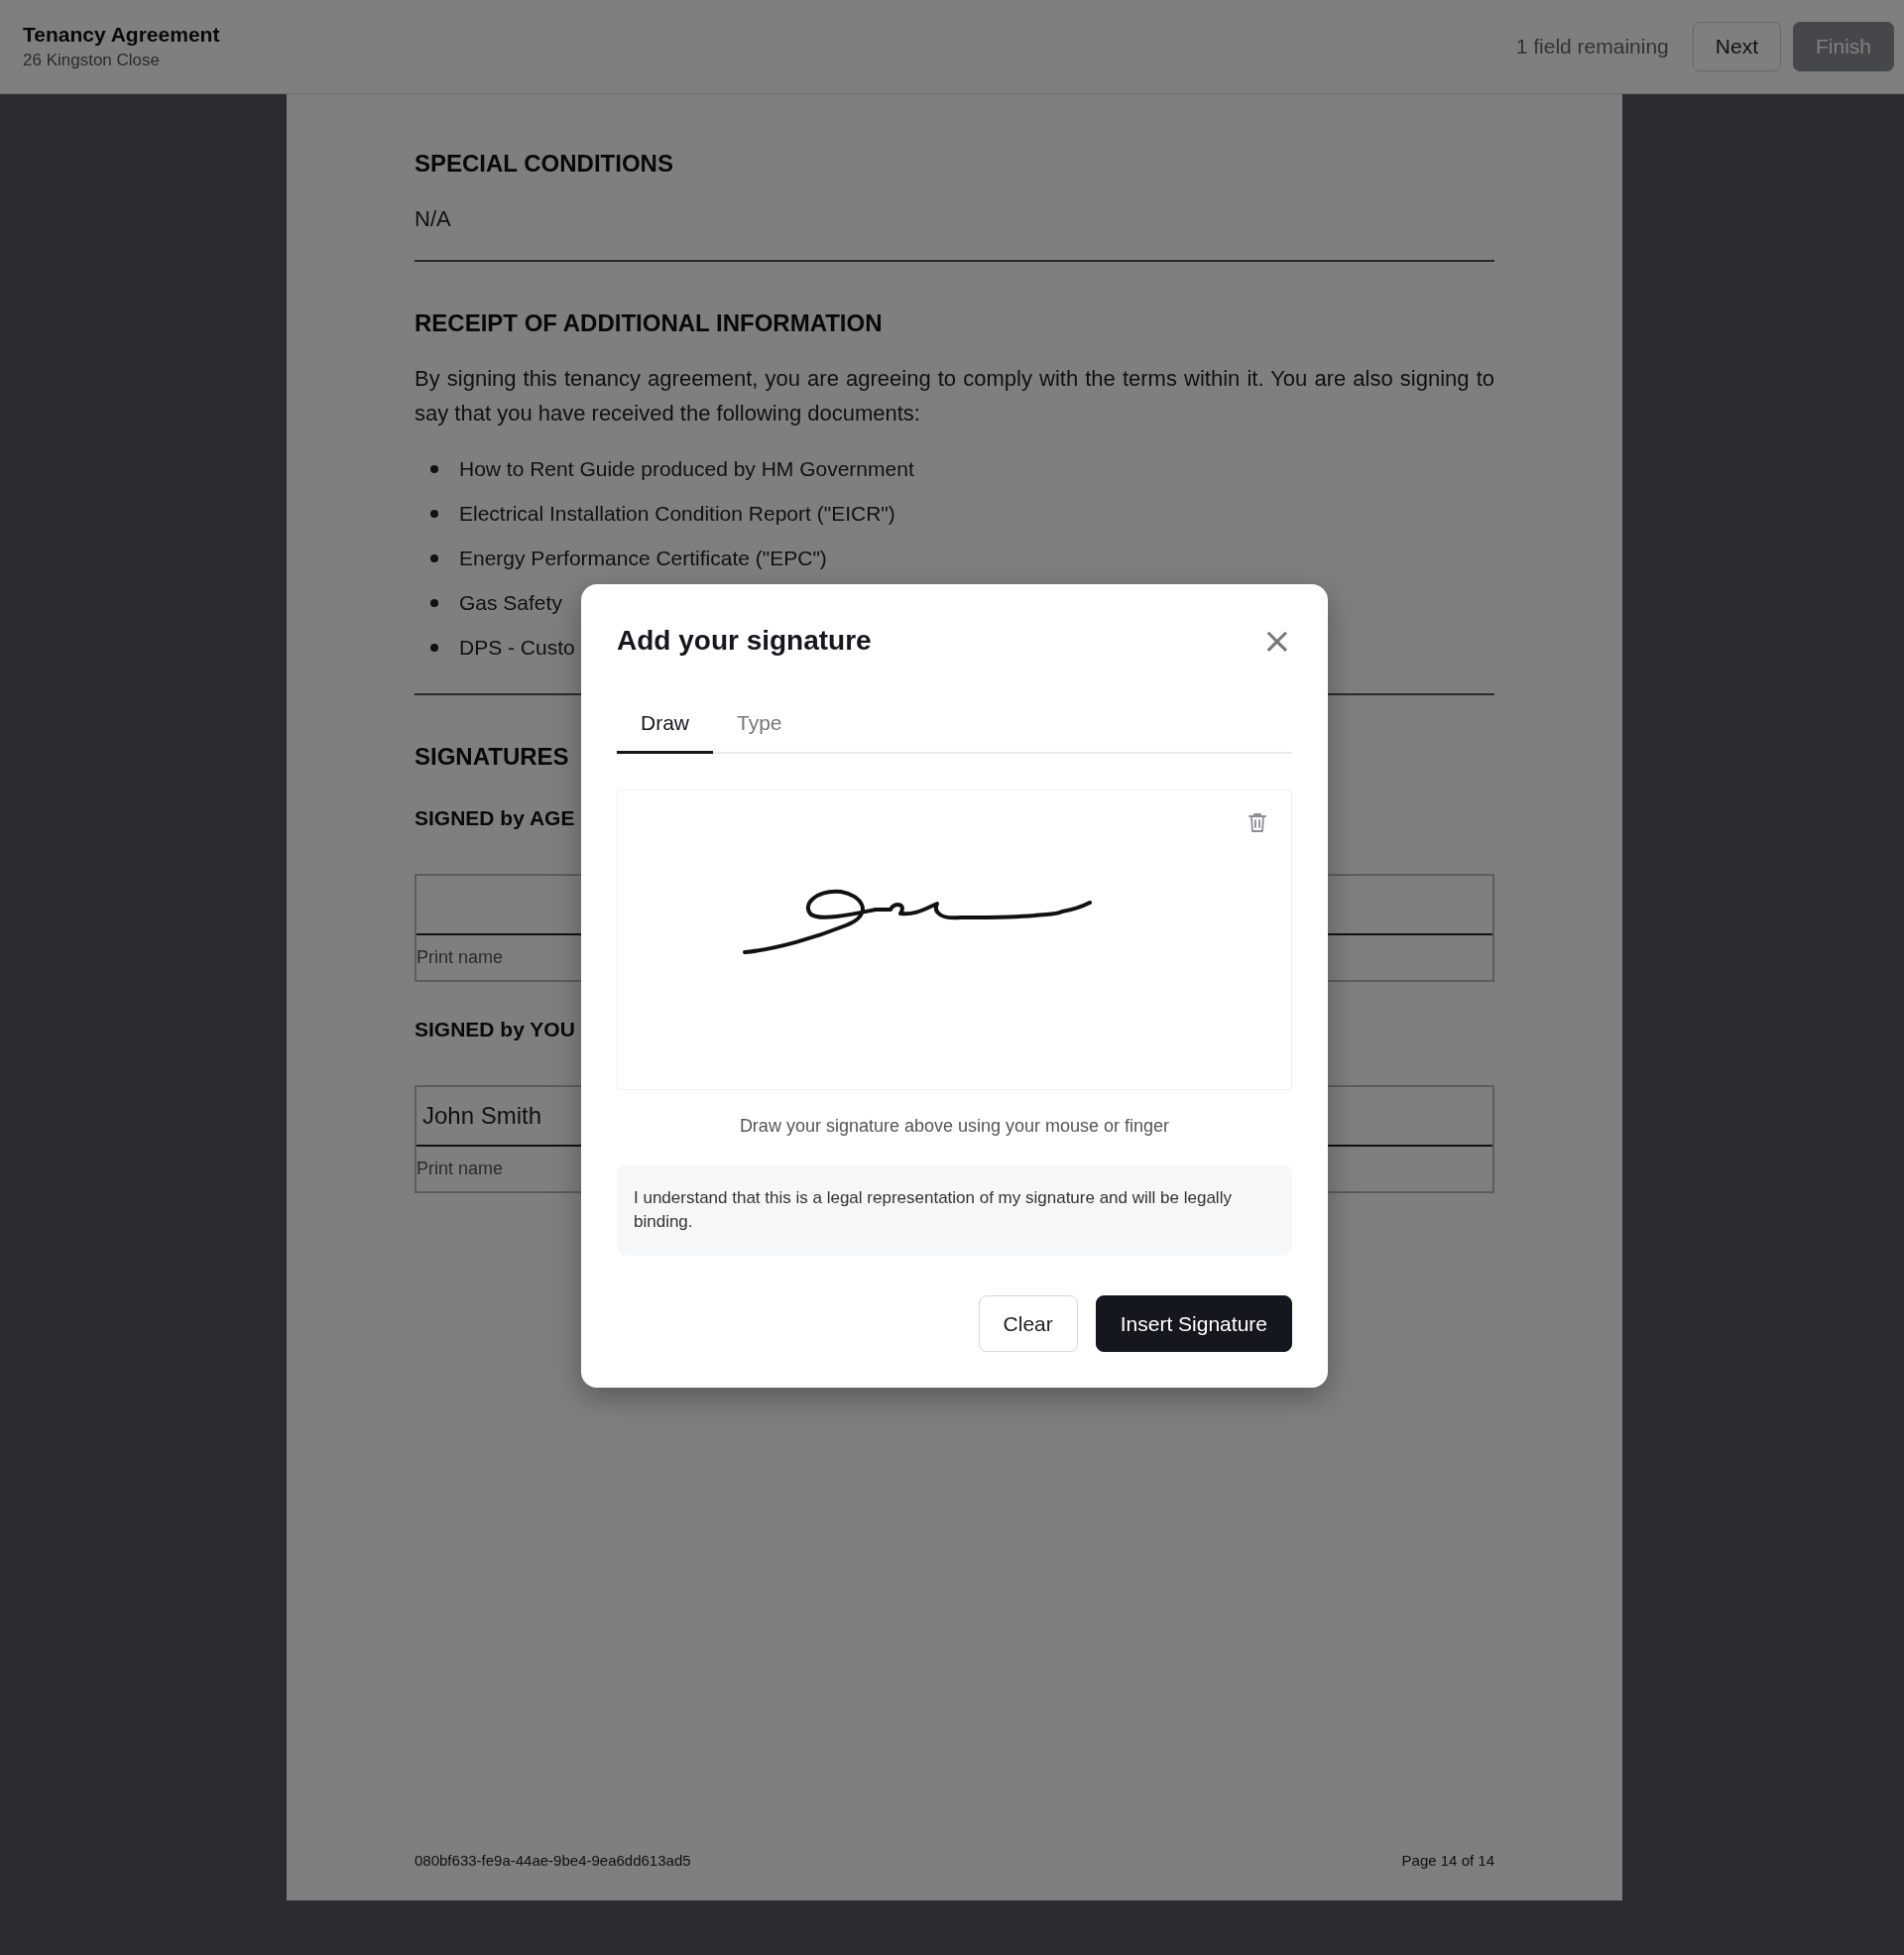  I want to click on paragraph: N/A, so click(433, 219).